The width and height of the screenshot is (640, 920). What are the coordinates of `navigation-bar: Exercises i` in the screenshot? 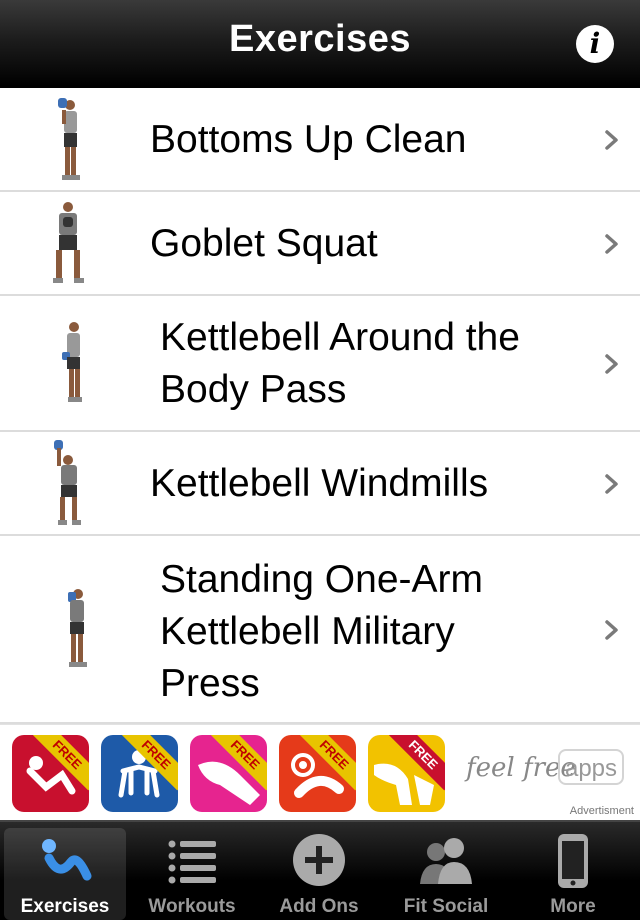 It's located at (320, 44).